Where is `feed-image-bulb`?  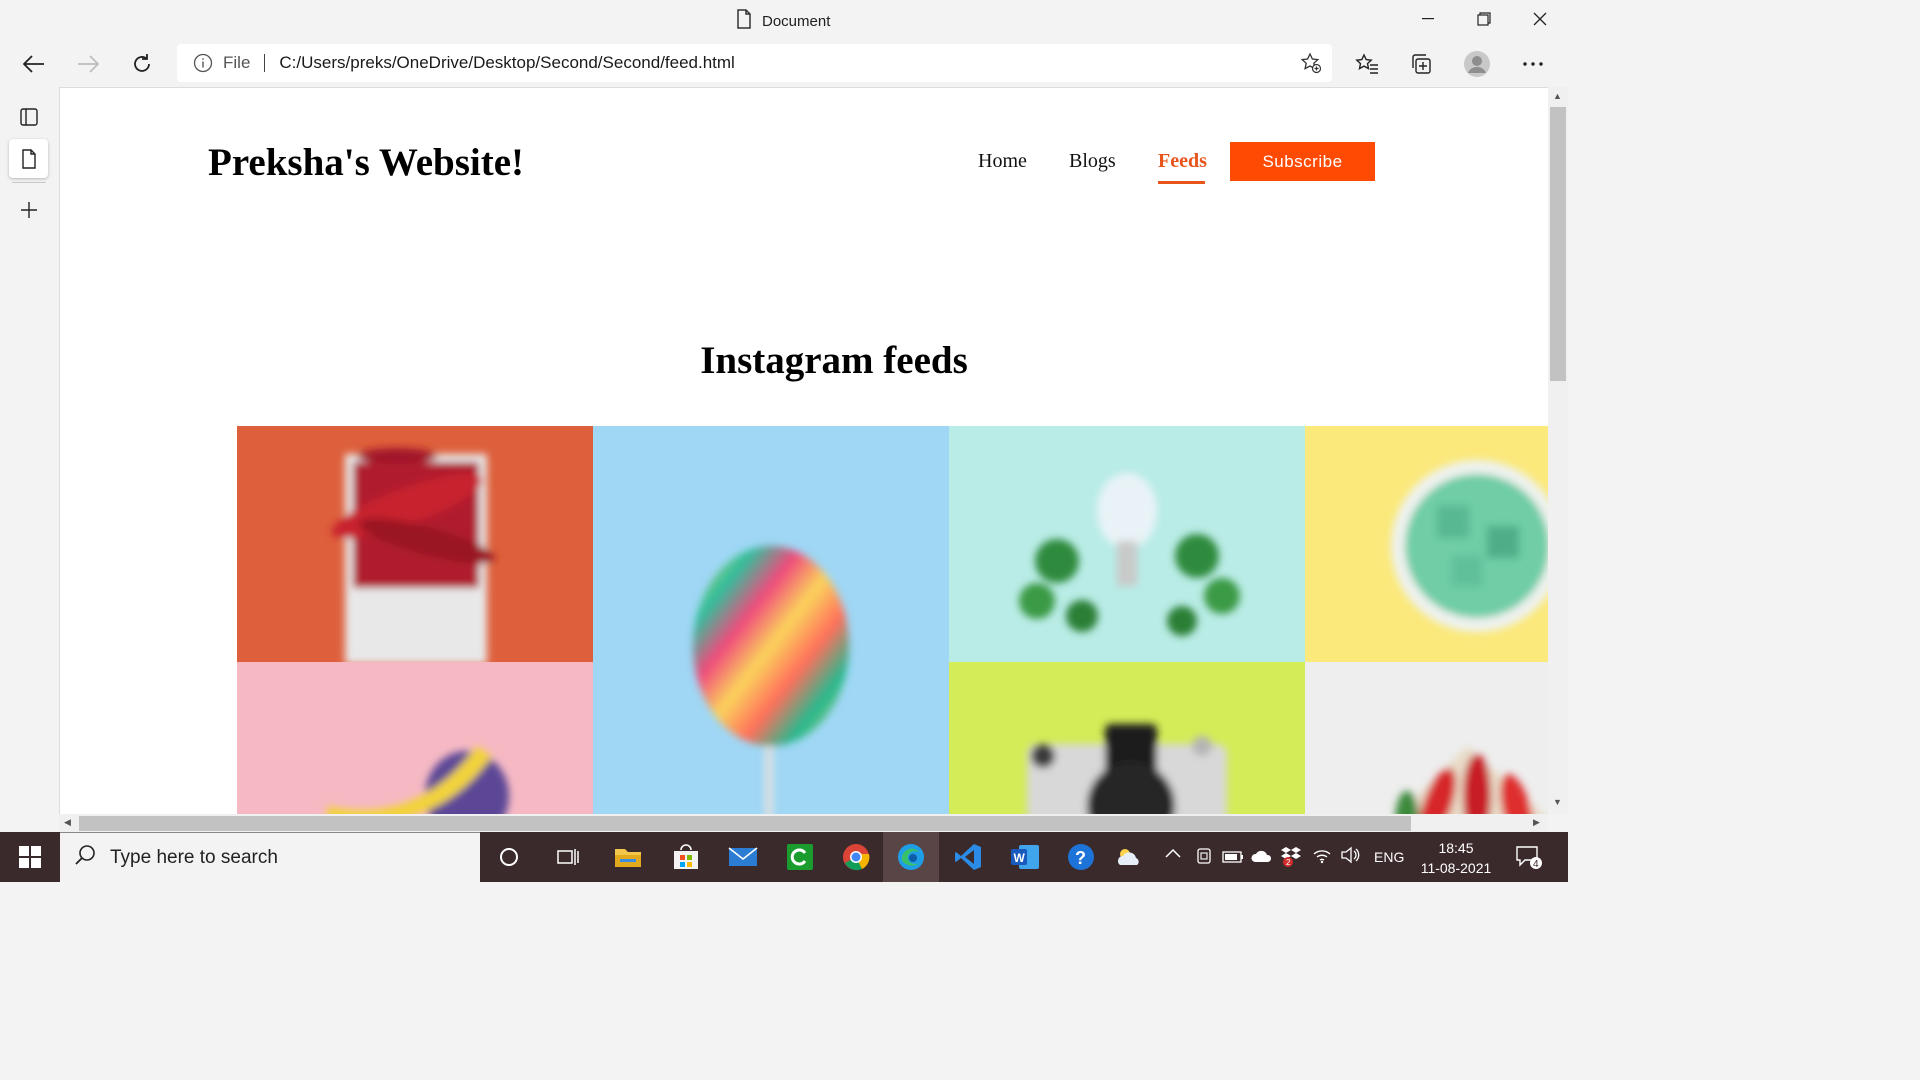
feed-image-bulb is located at coordinates (1127, 544).